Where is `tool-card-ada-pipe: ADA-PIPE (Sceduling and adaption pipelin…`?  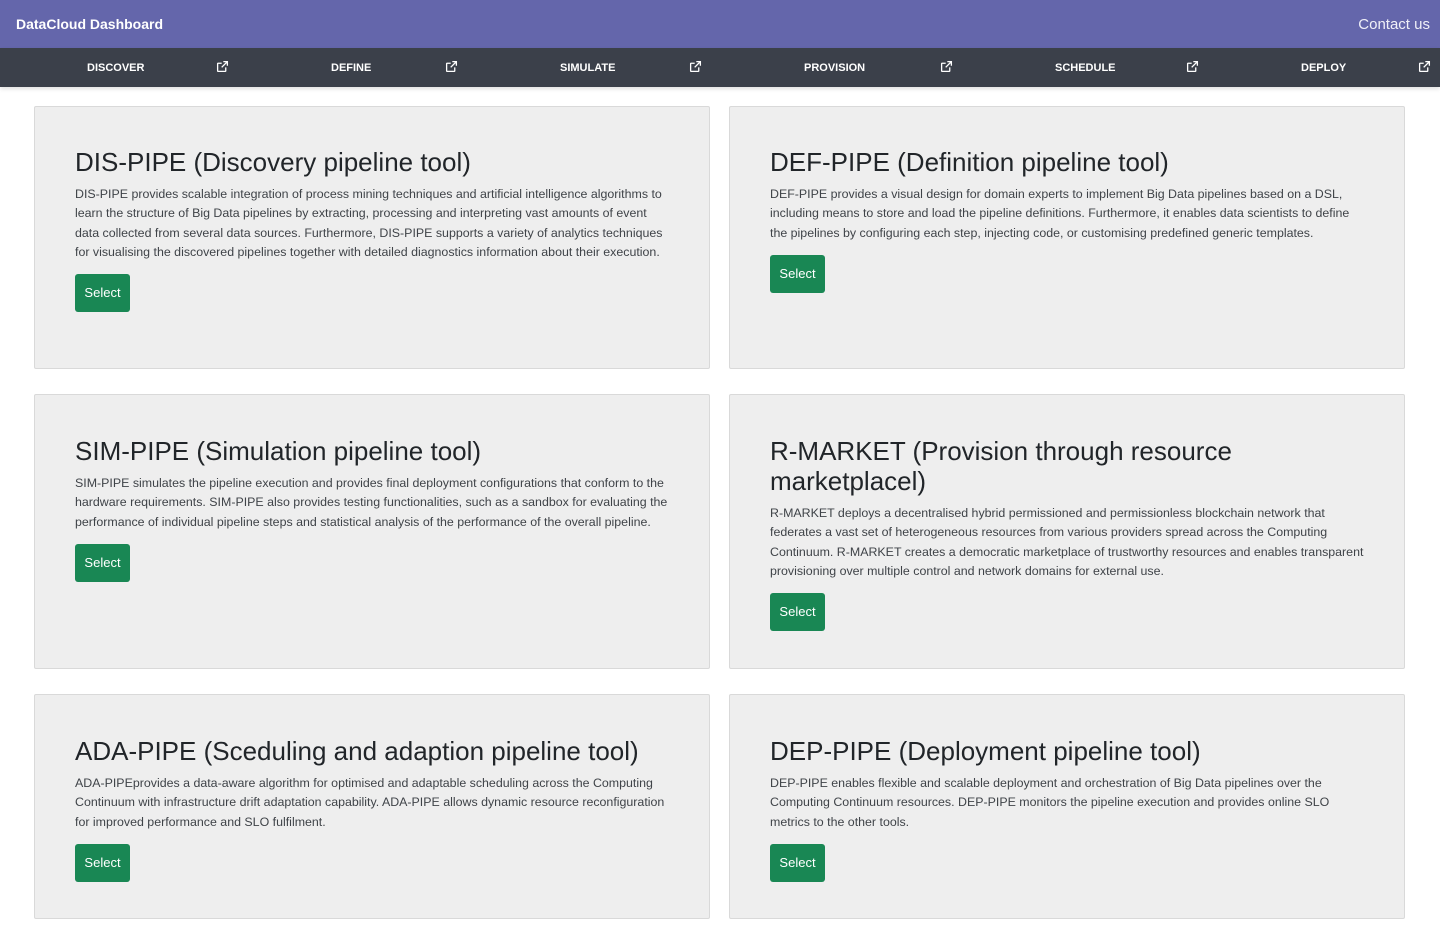 tool-card-ada-pipe: ADA-PIPE (Sceduling and adaption pipelin… is located at coordinates (372, 806).